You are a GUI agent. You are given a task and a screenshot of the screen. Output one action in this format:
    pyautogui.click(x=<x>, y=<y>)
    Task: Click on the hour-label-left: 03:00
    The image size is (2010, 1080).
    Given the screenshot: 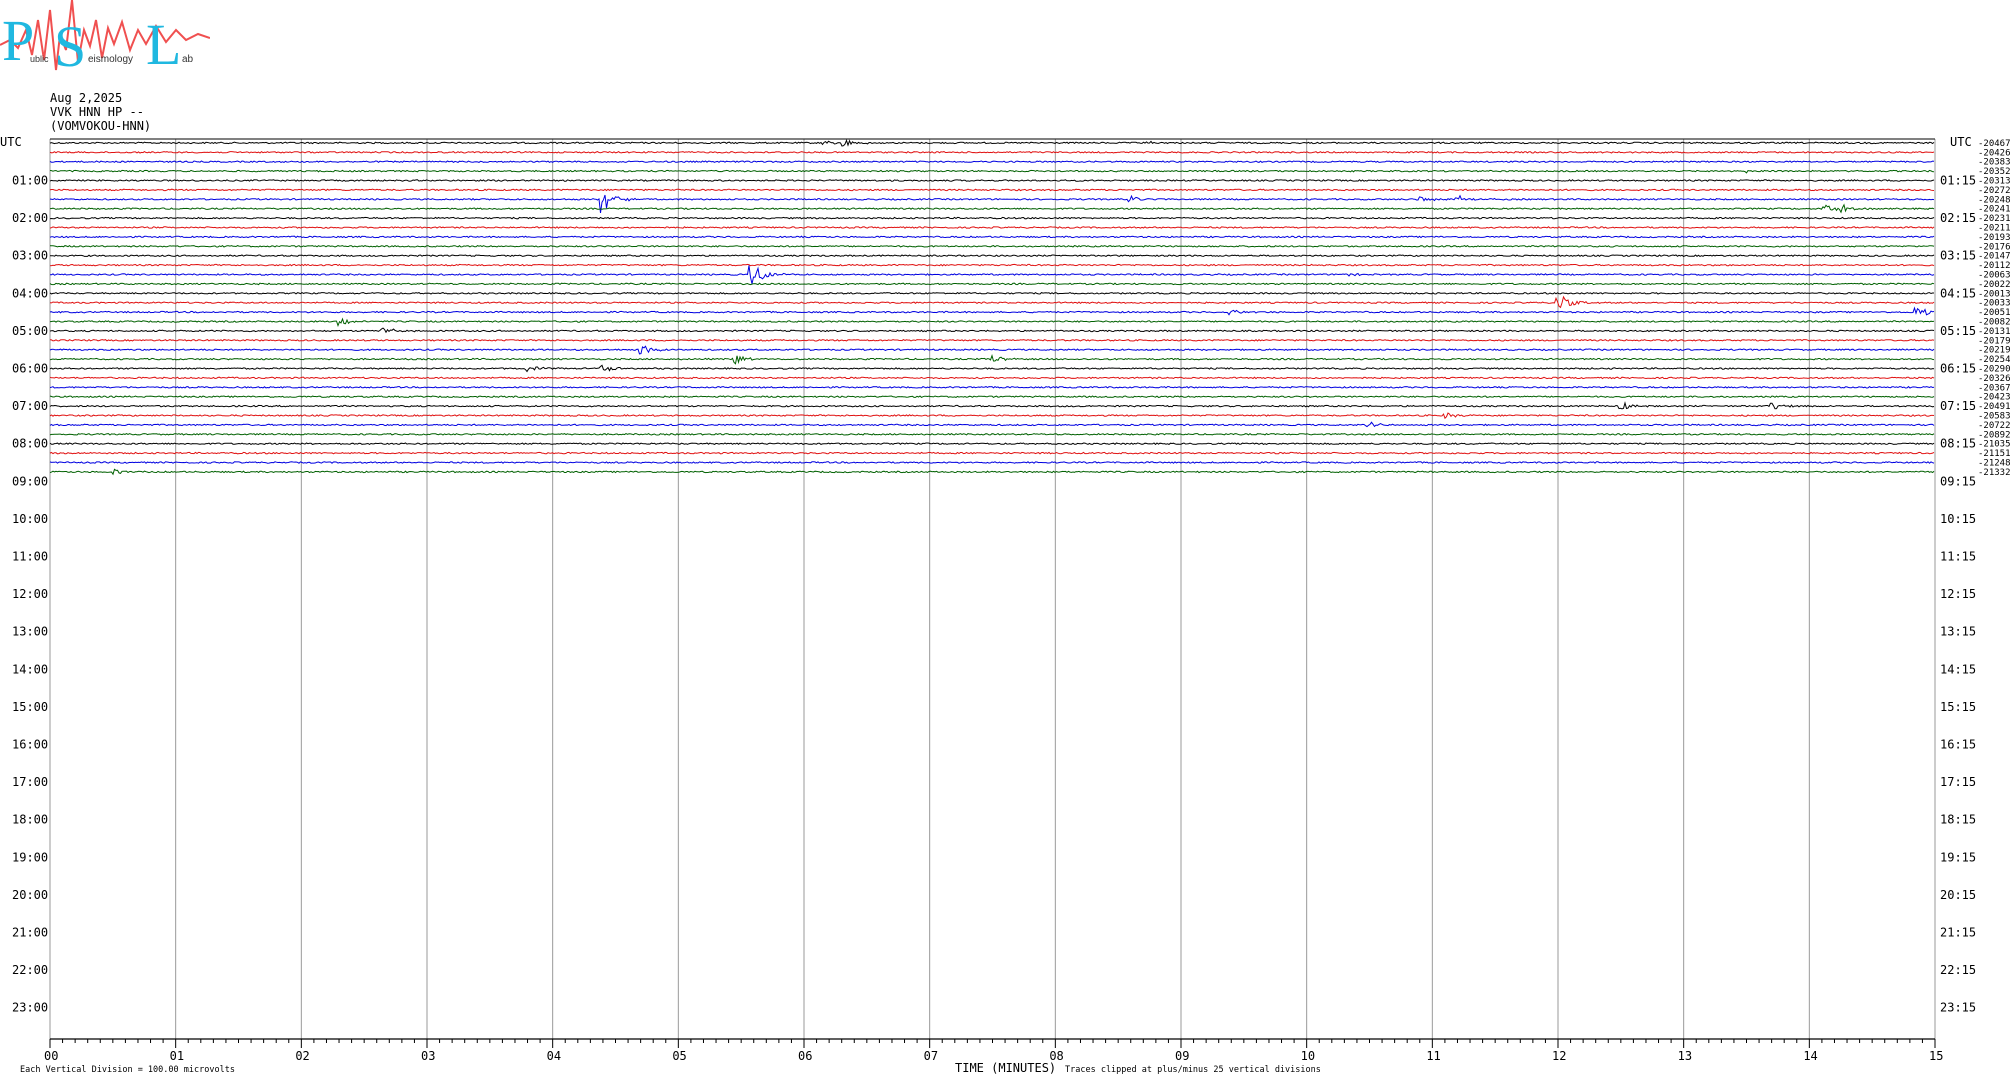 What is the action you would take?
    pyautogui.click(x=30, y=256)
    